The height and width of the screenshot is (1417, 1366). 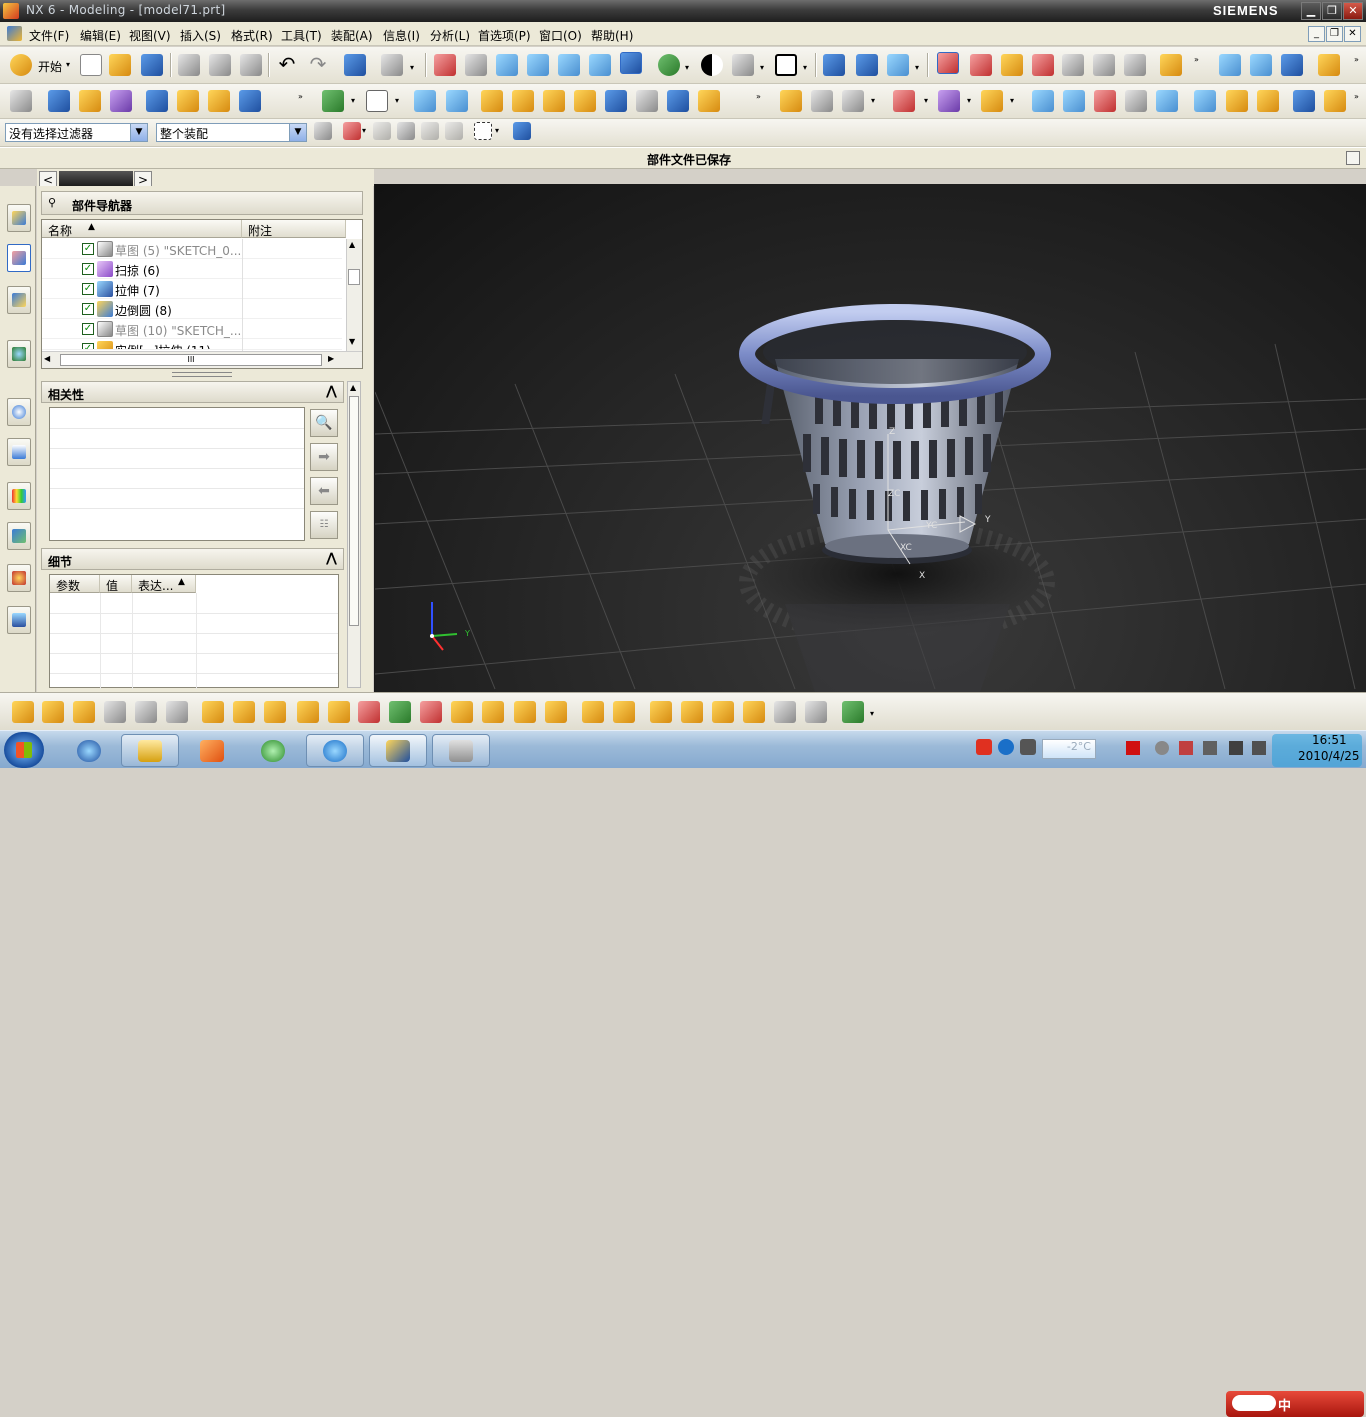 What do you see at coordinates (647, 101) in the screenshot?
I see `thread-icon` at bounding box center [647, 101].